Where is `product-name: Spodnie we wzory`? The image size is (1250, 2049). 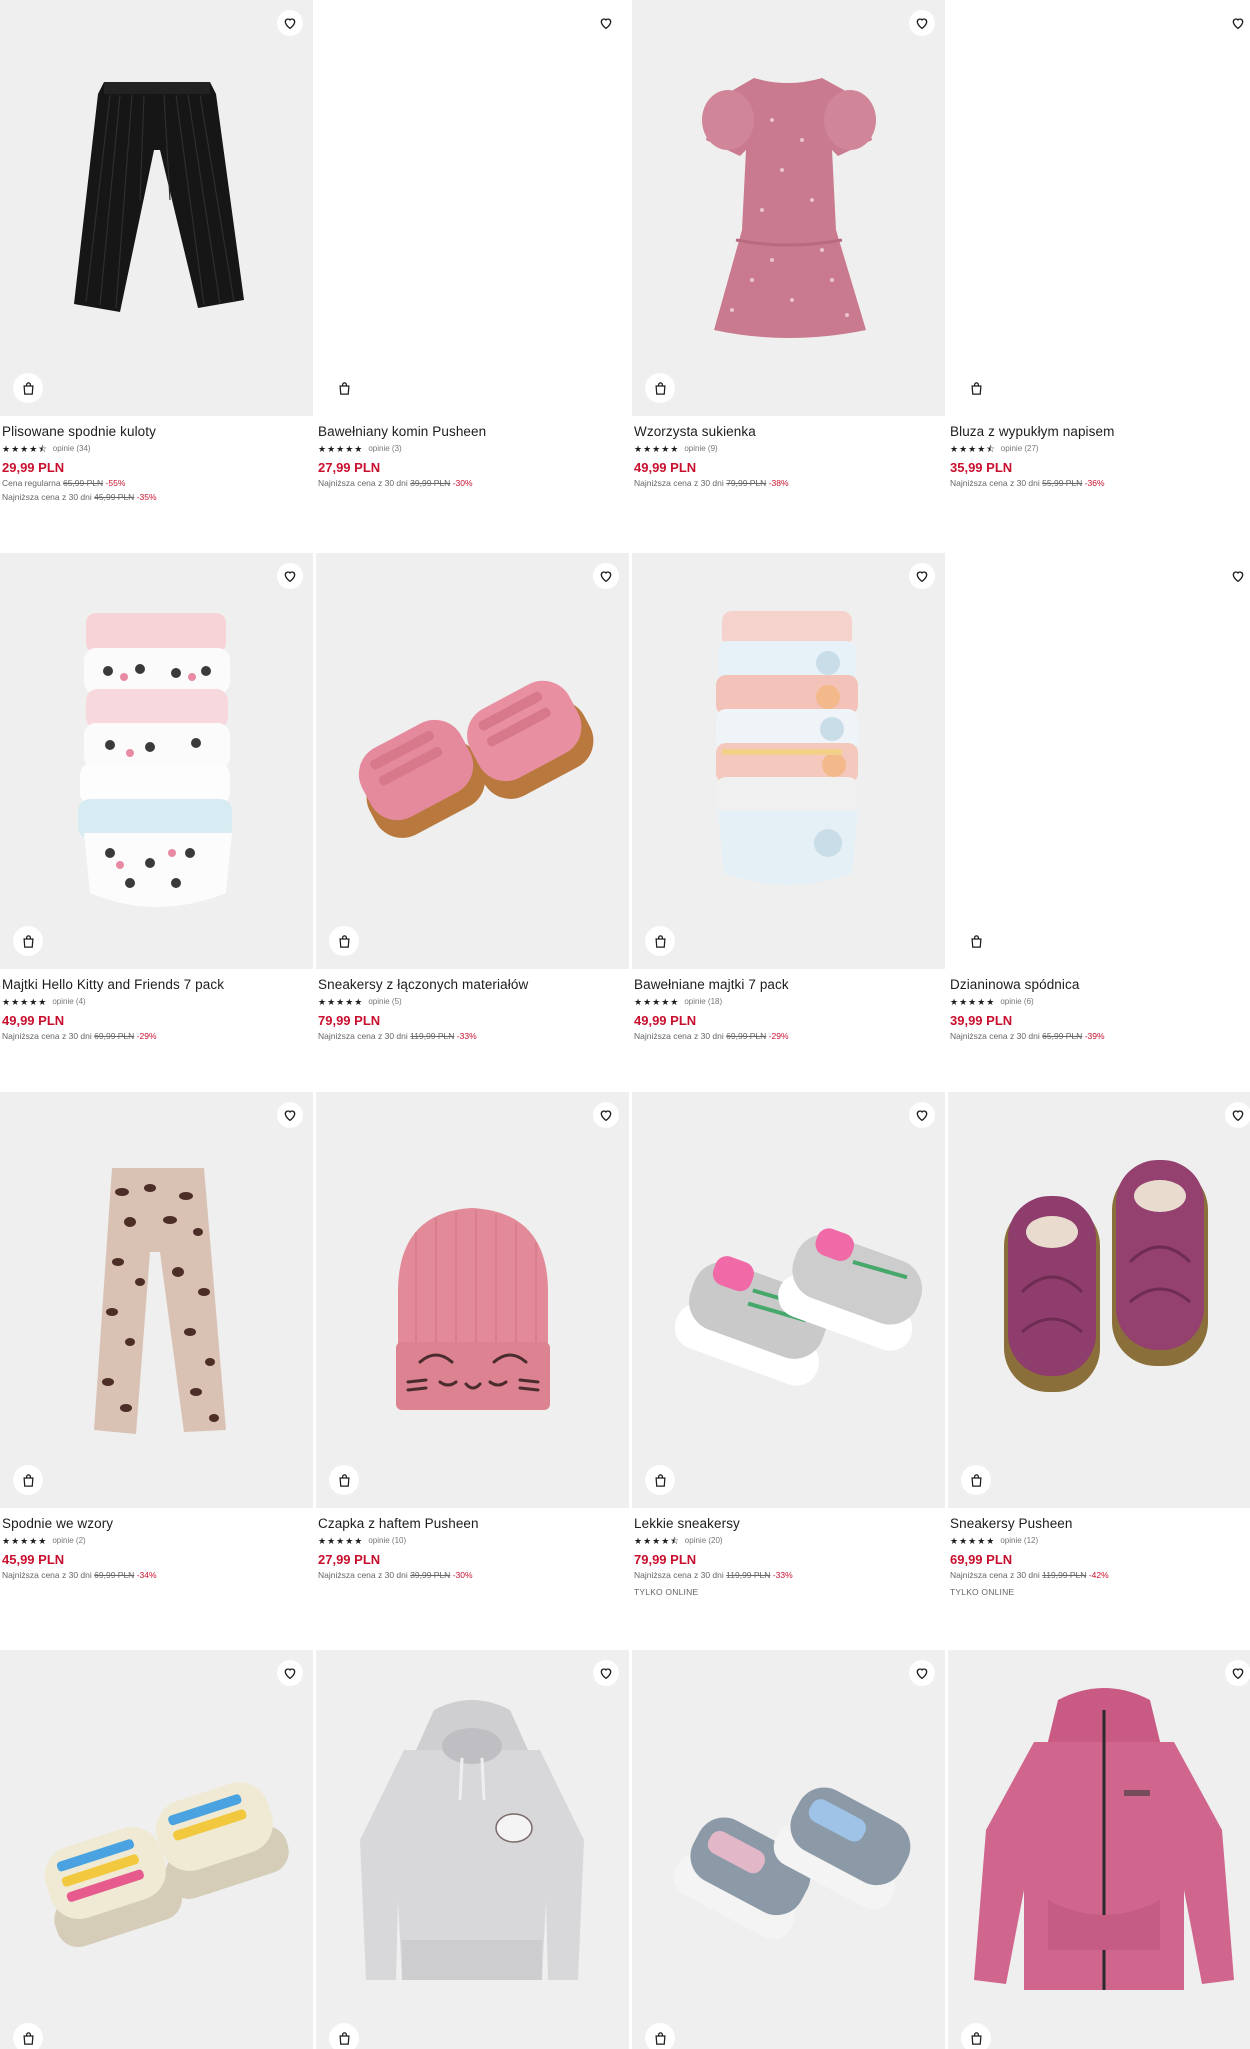 product-name: Spodnie we wzory is located at coordinates (156, 1524).